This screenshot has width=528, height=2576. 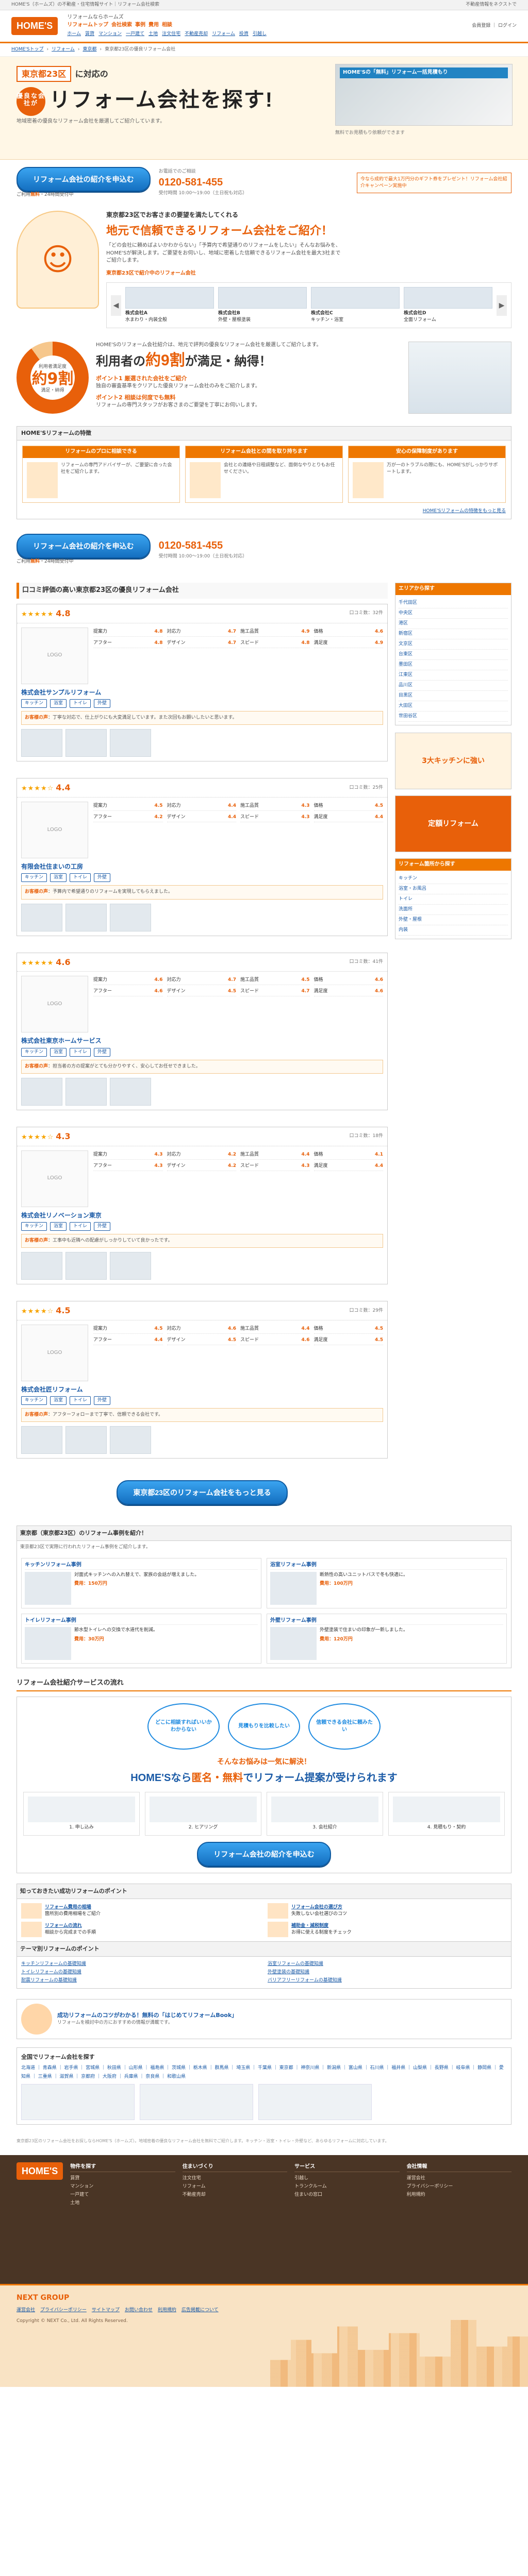 I want to click on features-more-link: HOME'Sリフォームの特徴をもっと見る, so click(x=464, y=511).